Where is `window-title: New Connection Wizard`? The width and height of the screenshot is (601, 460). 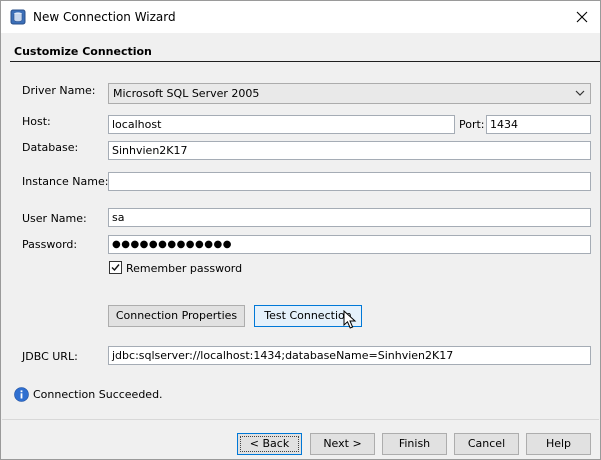 window-title: New Connection Wizard is located at coordinates (104, 17).